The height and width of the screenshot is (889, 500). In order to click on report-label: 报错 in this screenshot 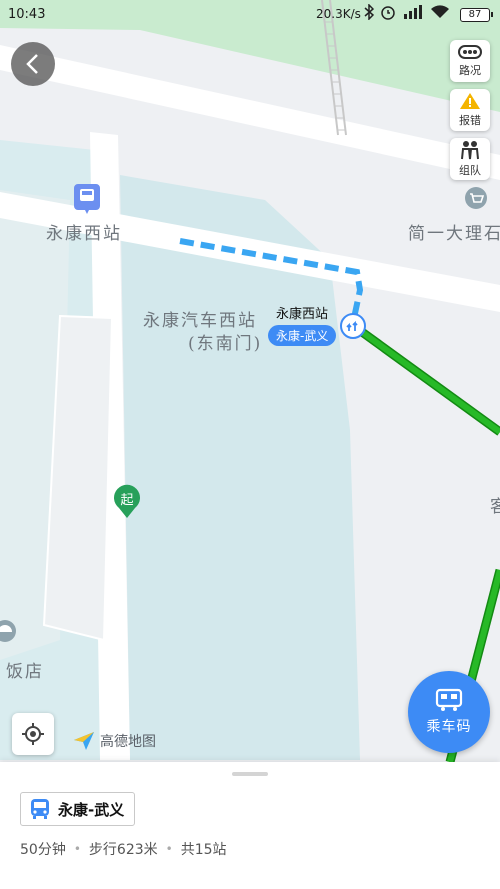, I will do `click(470, 120)`.